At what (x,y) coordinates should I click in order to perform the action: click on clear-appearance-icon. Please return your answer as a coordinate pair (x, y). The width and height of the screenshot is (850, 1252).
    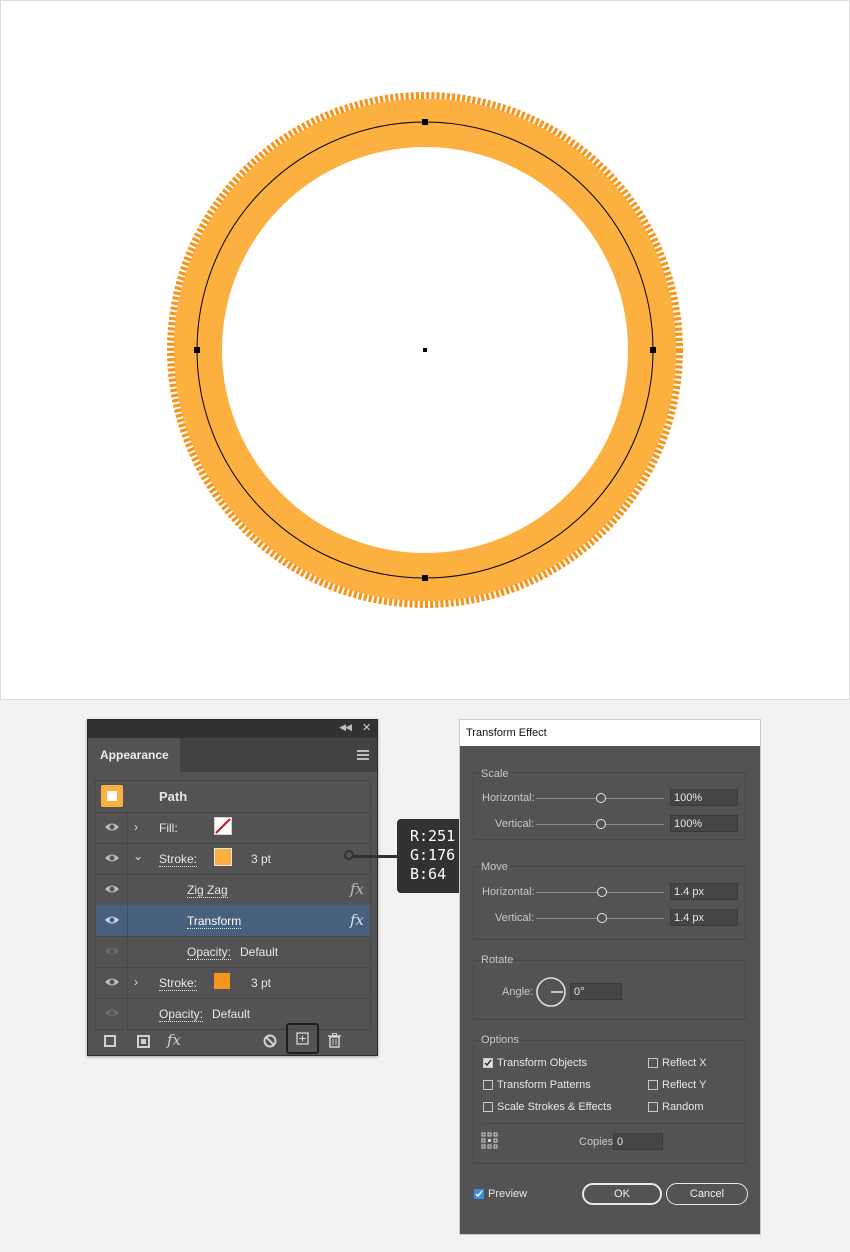
    Looking at the image, I should click on (270, 1041).